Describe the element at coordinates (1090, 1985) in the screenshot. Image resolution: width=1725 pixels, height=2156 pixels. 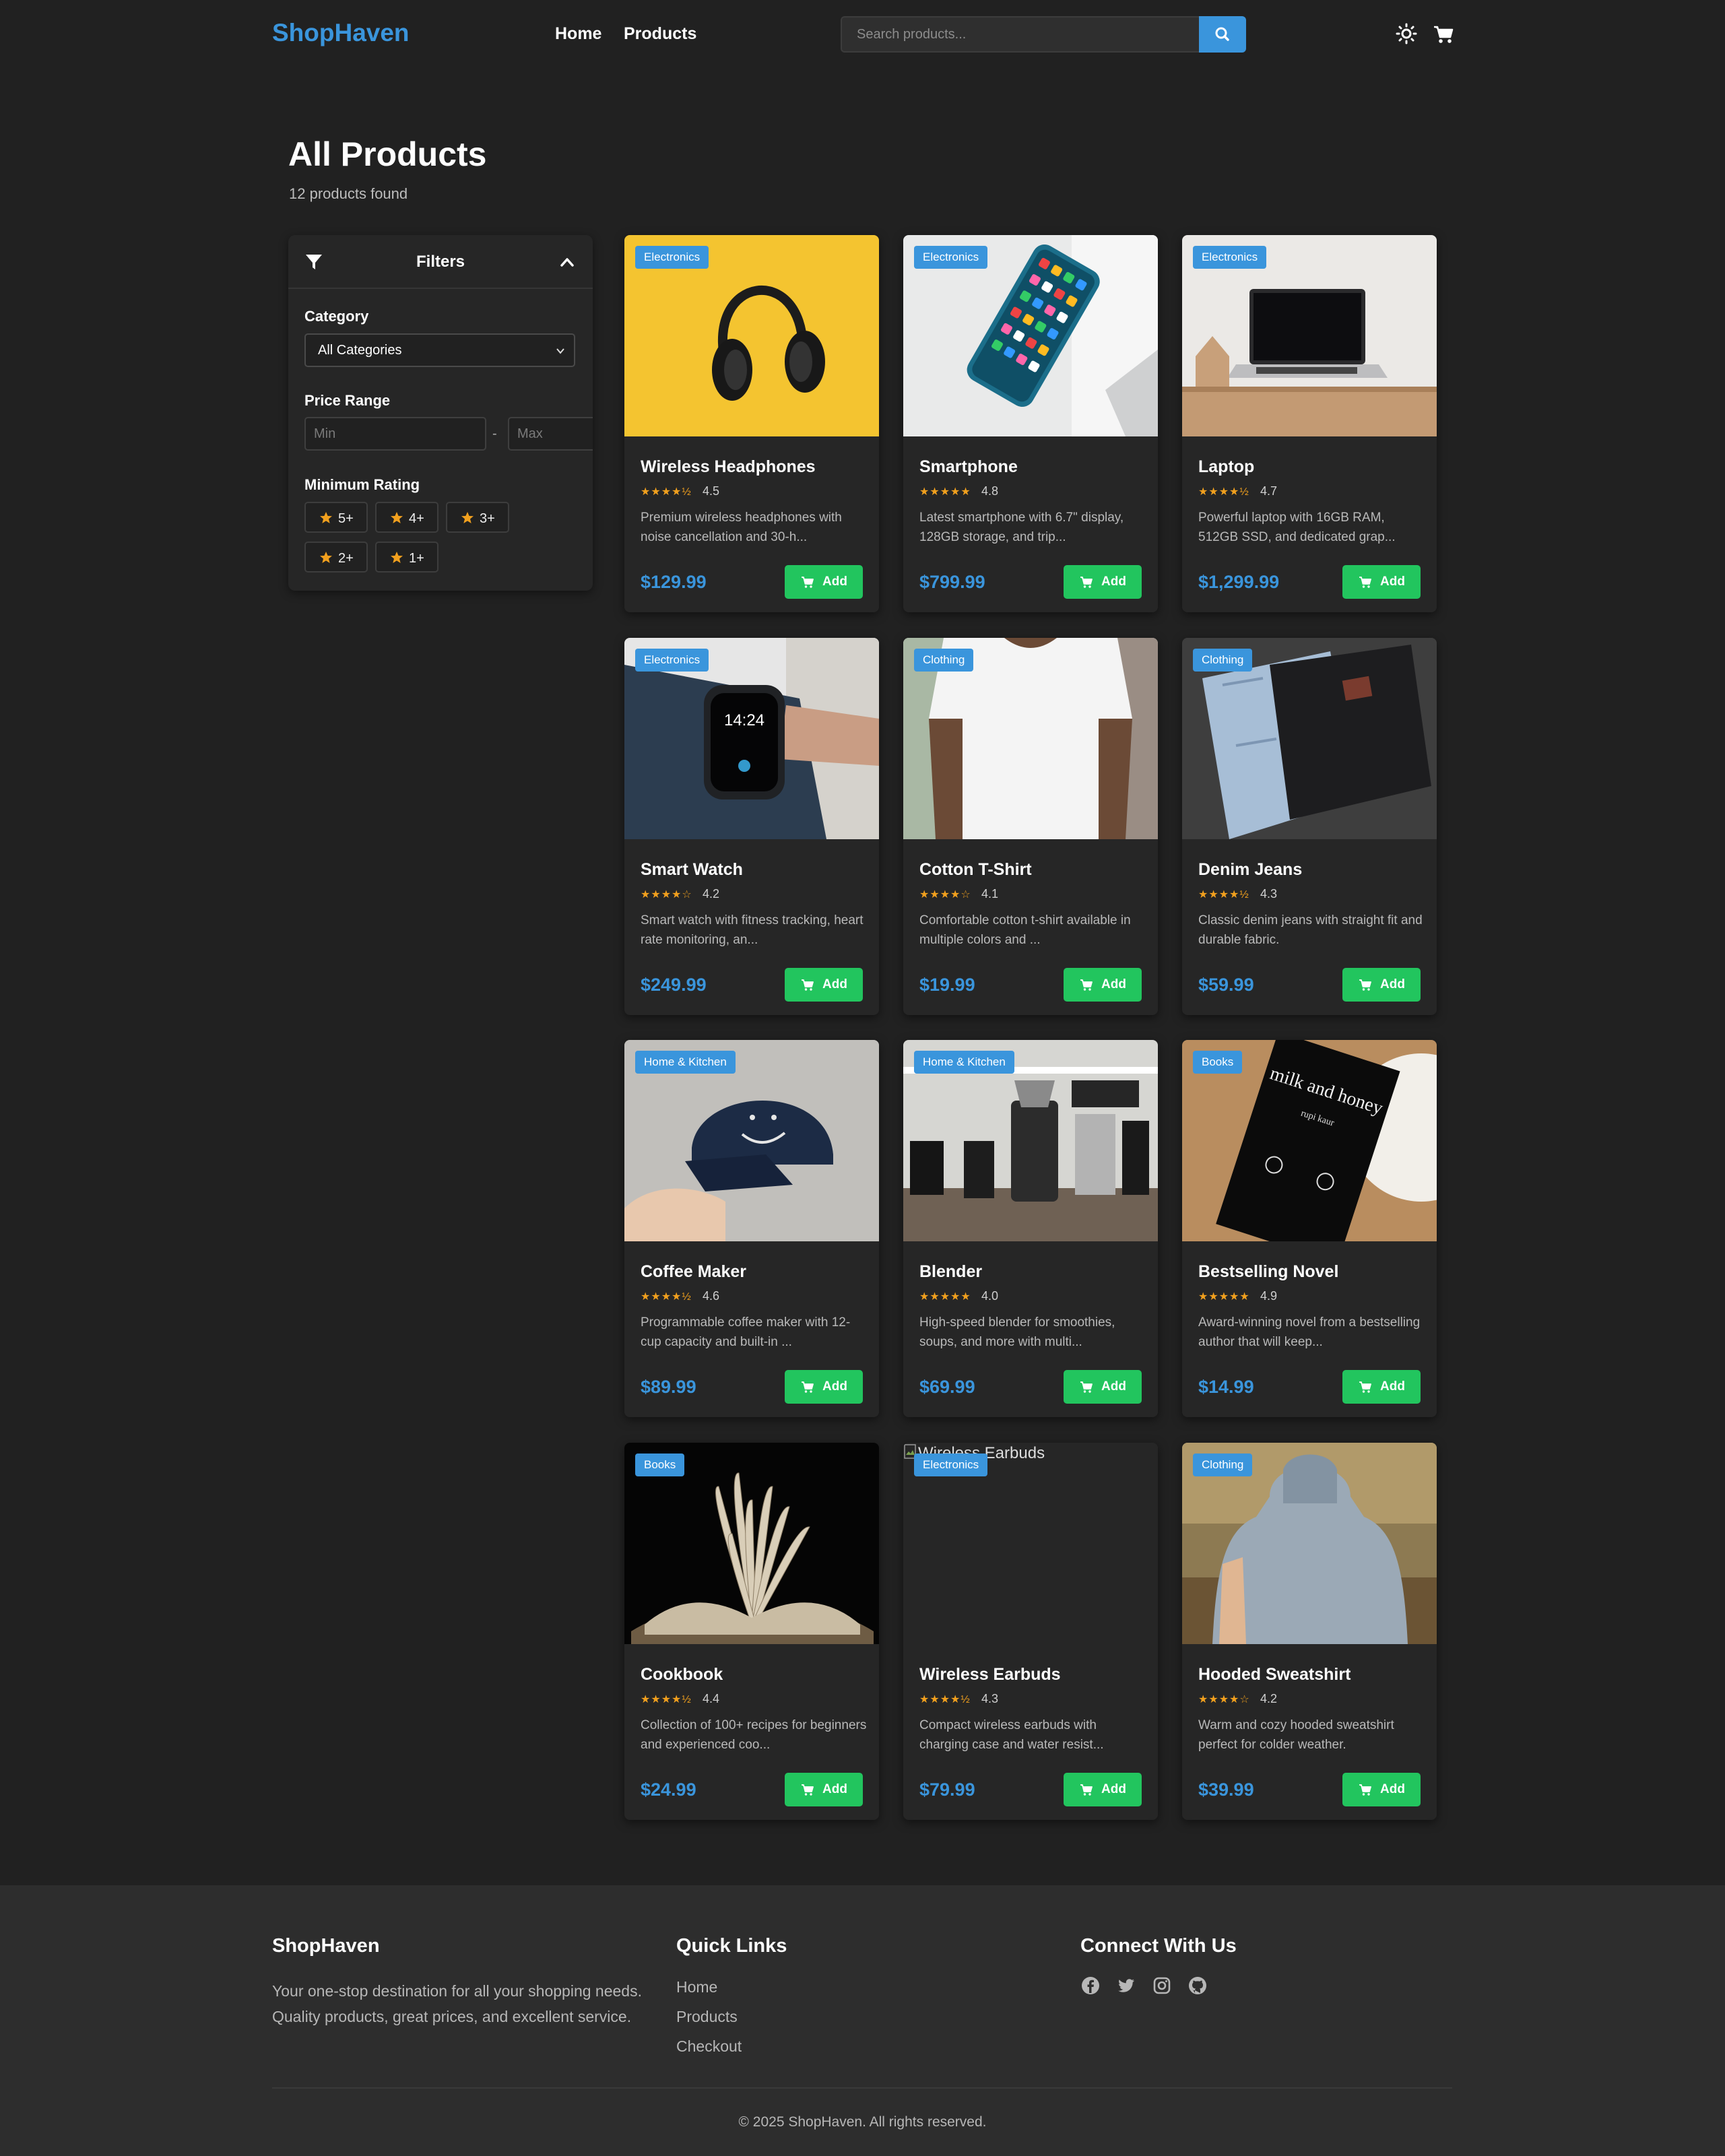
I see `facebook-icon` at that location.